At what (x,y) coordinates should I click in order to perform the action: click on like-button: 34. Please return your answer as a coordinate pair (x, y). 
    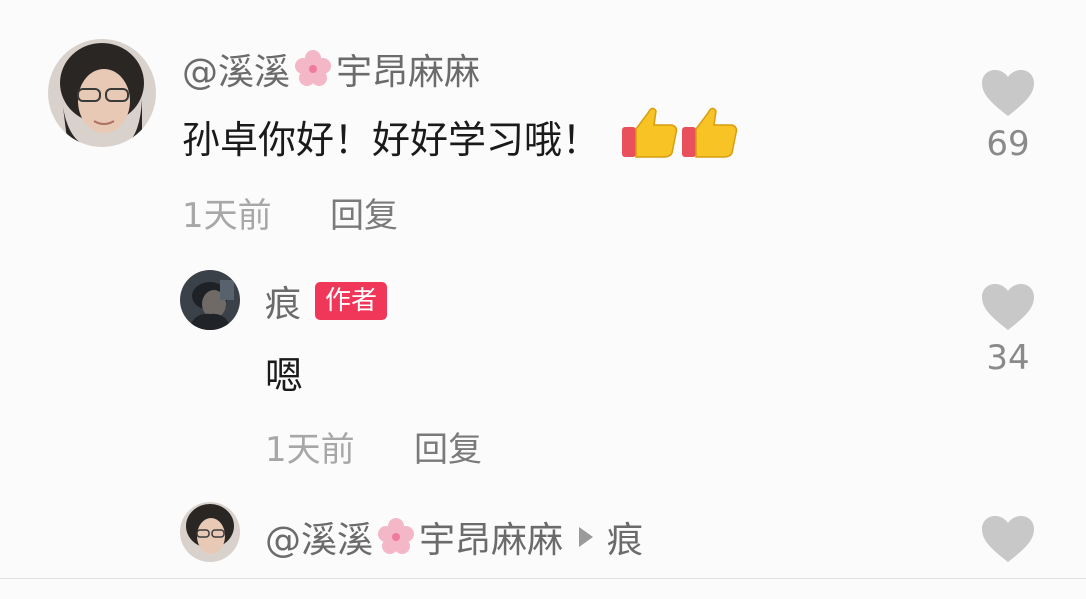
    Looking at the image, I should click on (1008, 330).